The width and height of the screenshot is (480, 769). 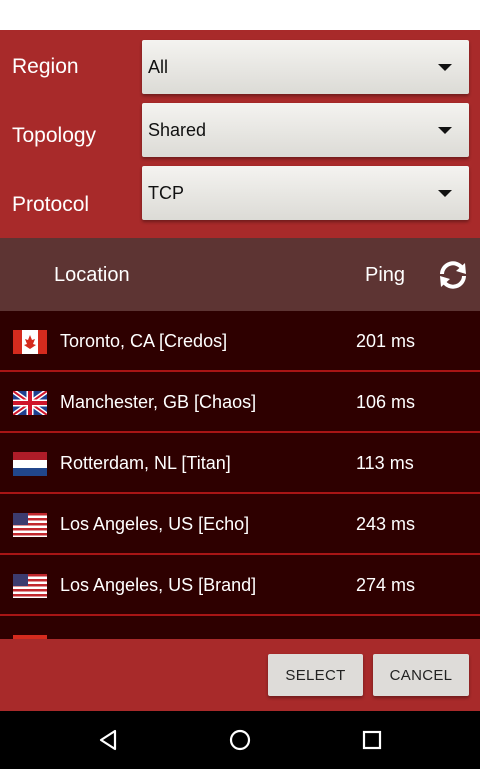 I want to click on server-row-partial, so click(x=240, y=627).